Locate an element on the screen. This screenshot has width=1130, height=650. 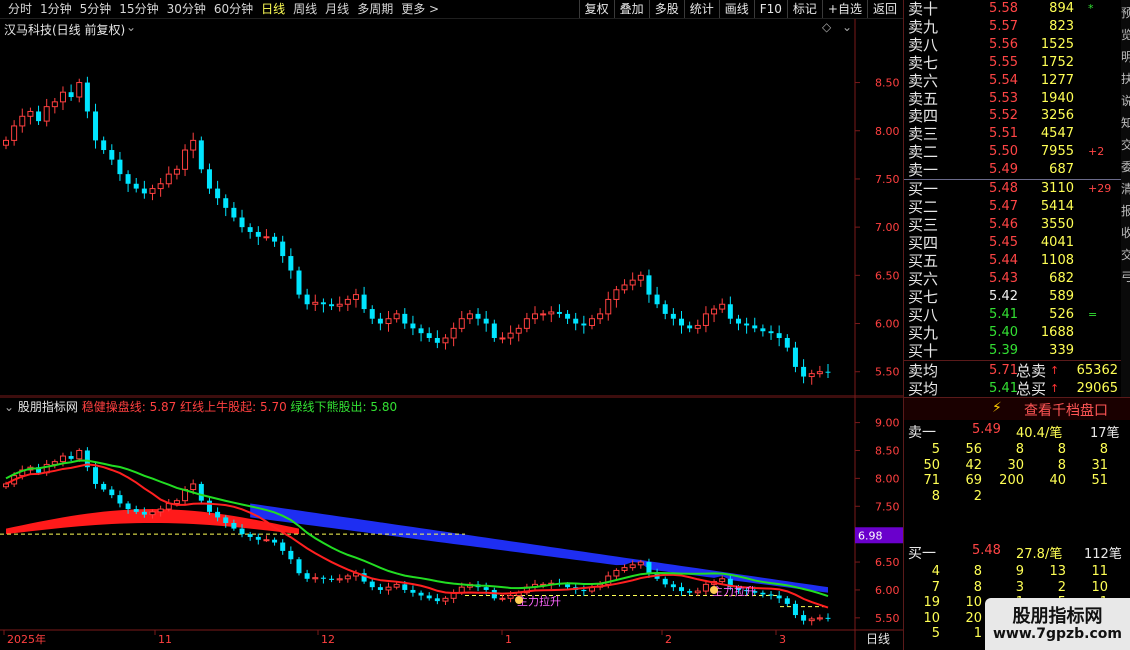
period-tab-4: 30分钟 is located at coordinates (186, 9).